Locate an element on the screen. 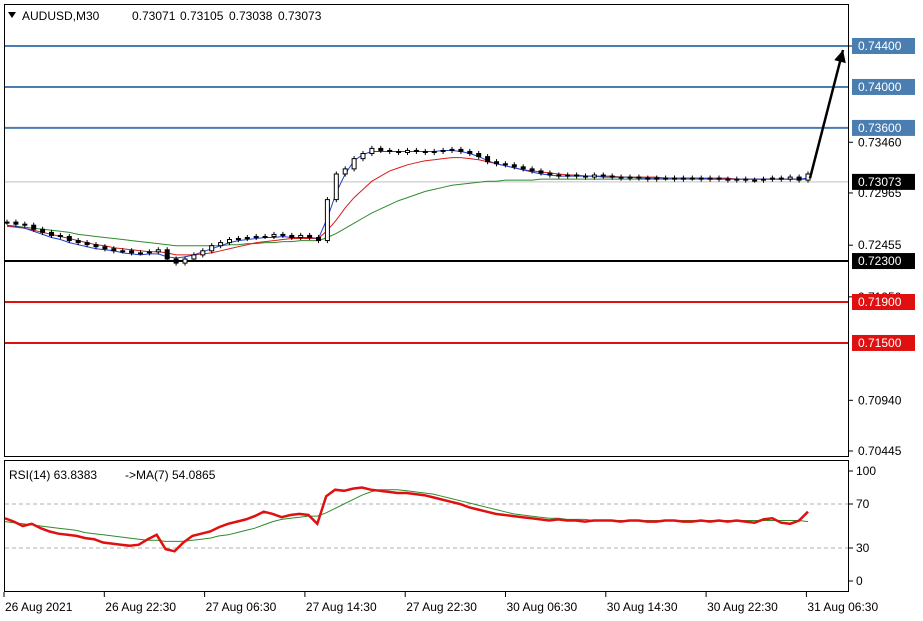 This screenshot has width=923, height=621. forecast-arrow is located at coordinates (827, 114).